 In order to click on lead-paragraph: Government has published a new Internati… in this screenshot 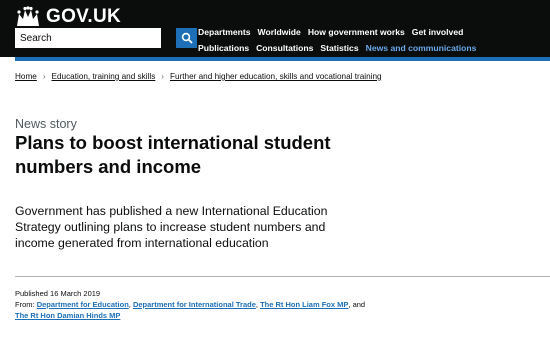, I will do `click(171, 227)`.